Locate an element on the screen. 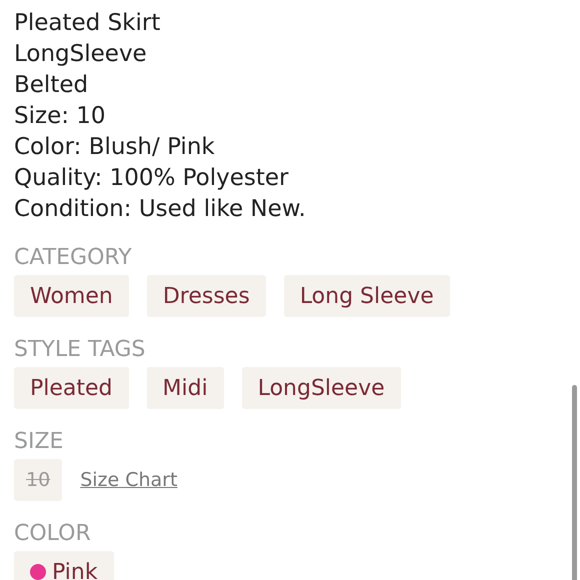  section-heading: STYLE TAGS is located at coordinates (80, 350).